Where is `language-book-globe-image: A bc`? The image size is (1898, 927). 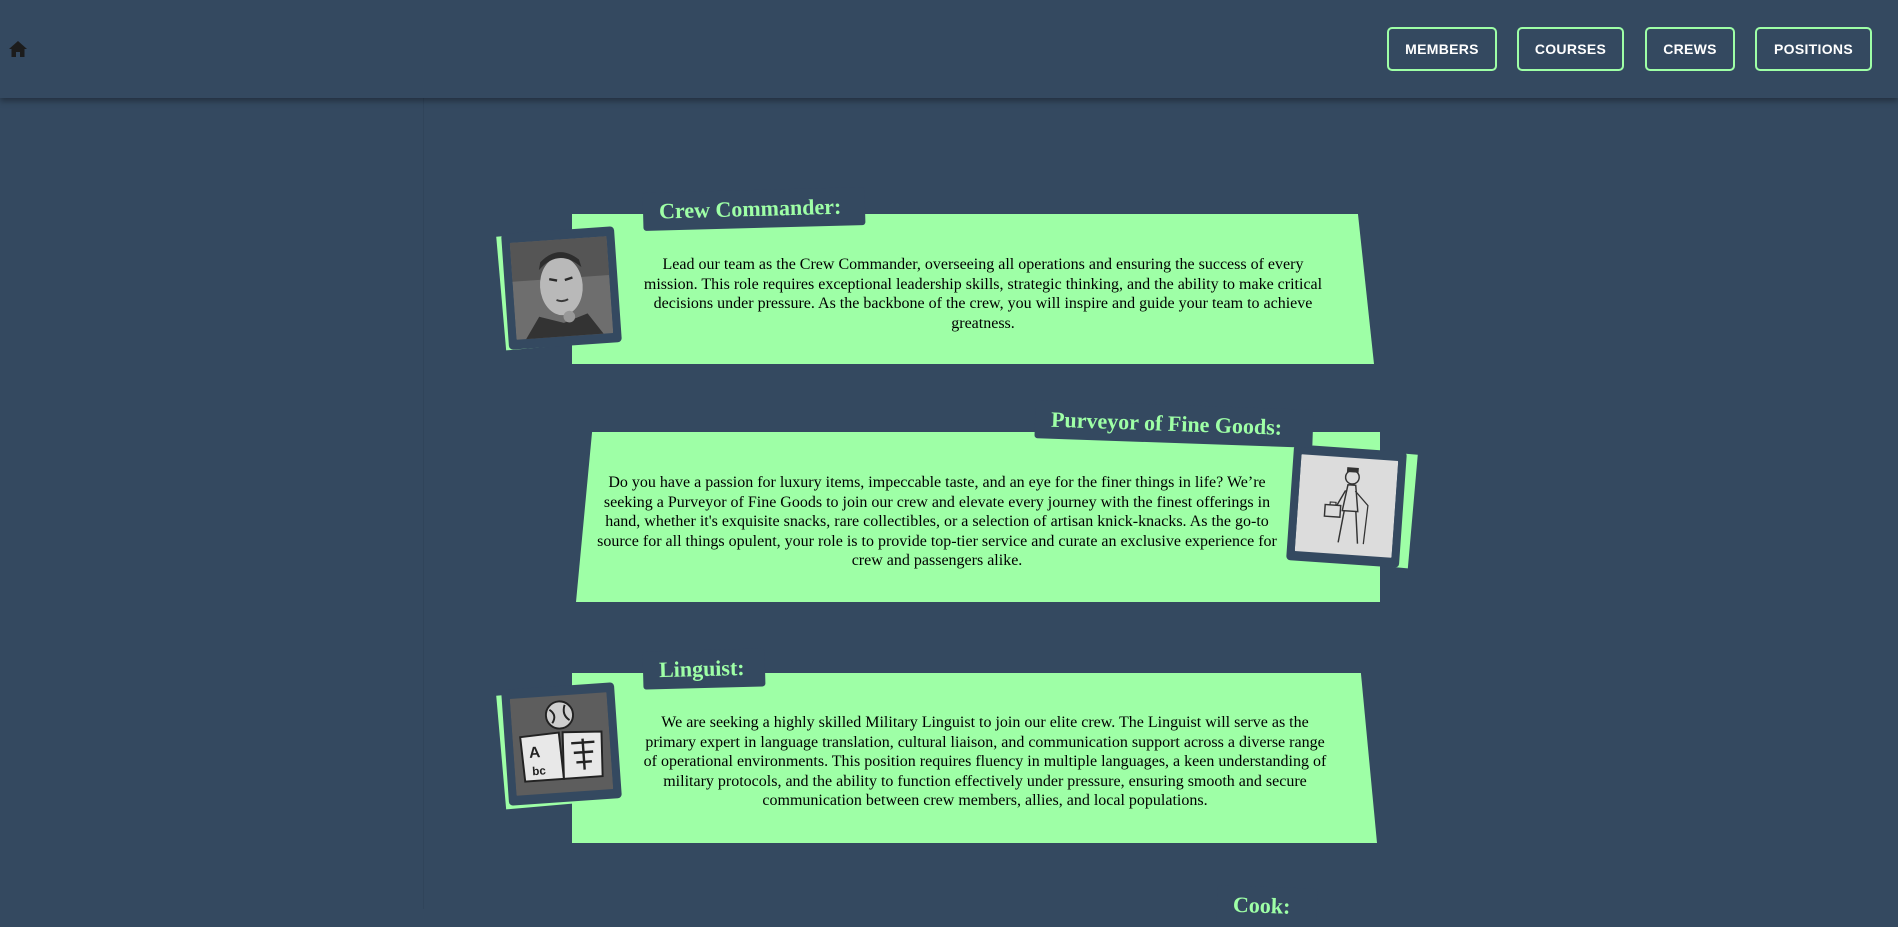
language-book-globe-image: A bc is located at coordinates (561, 744).